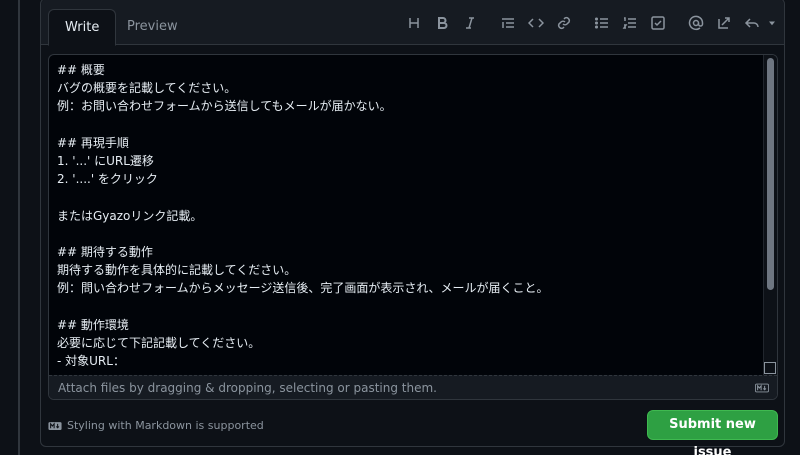 This screenshot has height=455, width=800. Describe the element at coordinates (770, 174) in the screenshot. I see `scroll-thumb` at that location.